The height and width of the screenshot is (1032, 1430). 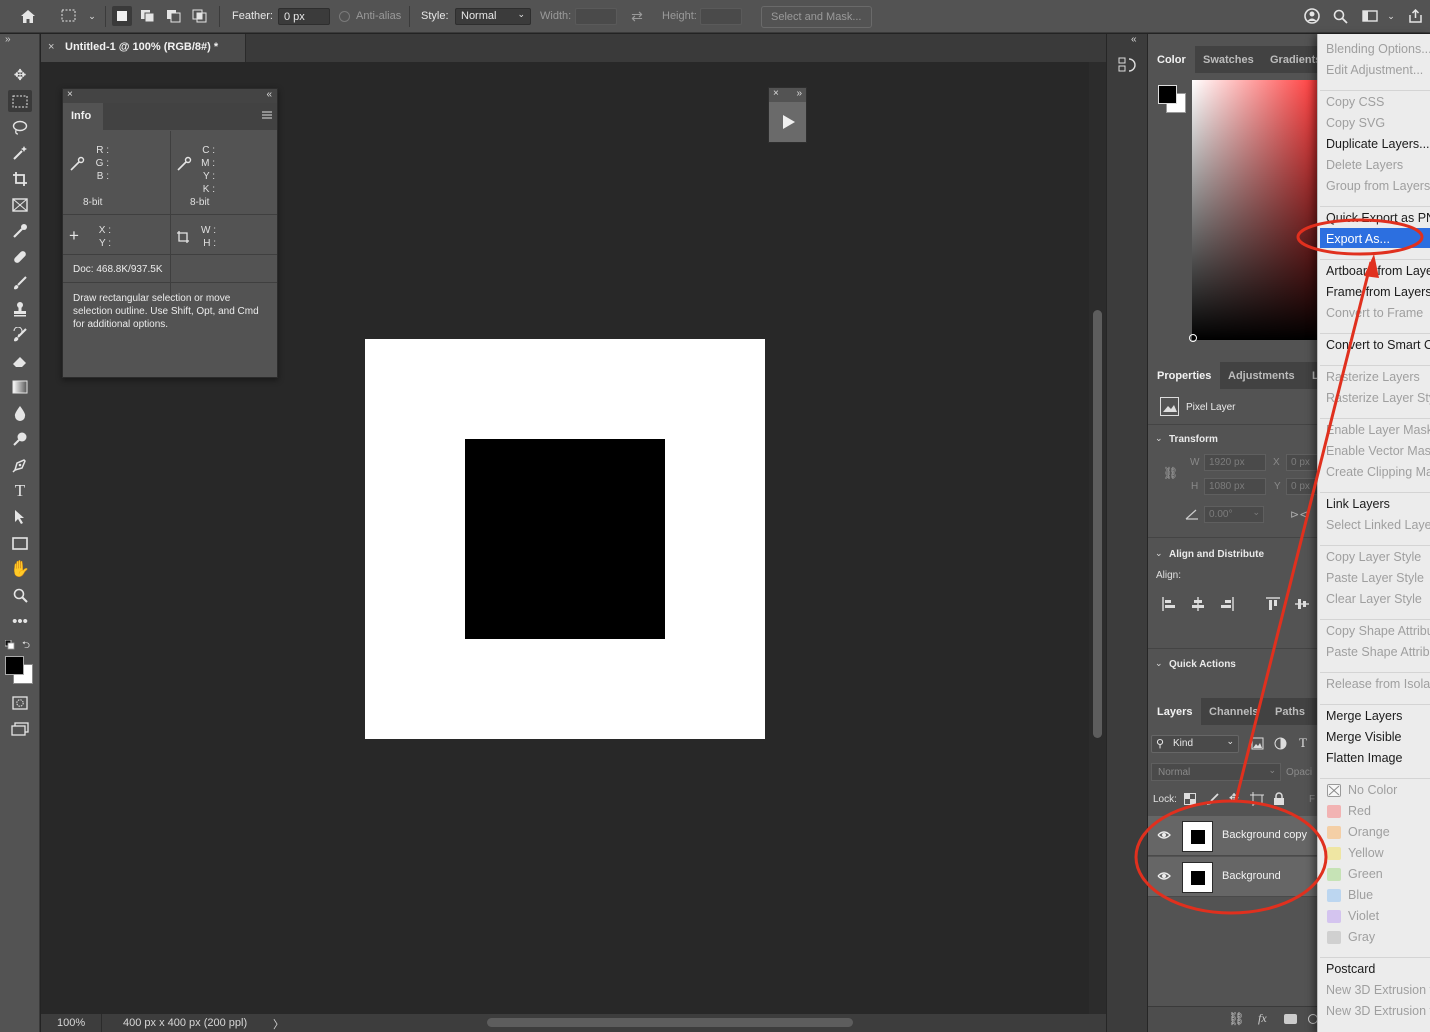 What do you see at coordinates (1228, 59) in the screenshot?
I see `tab-swatches: Swatches` at bounding box center [1228, 59].